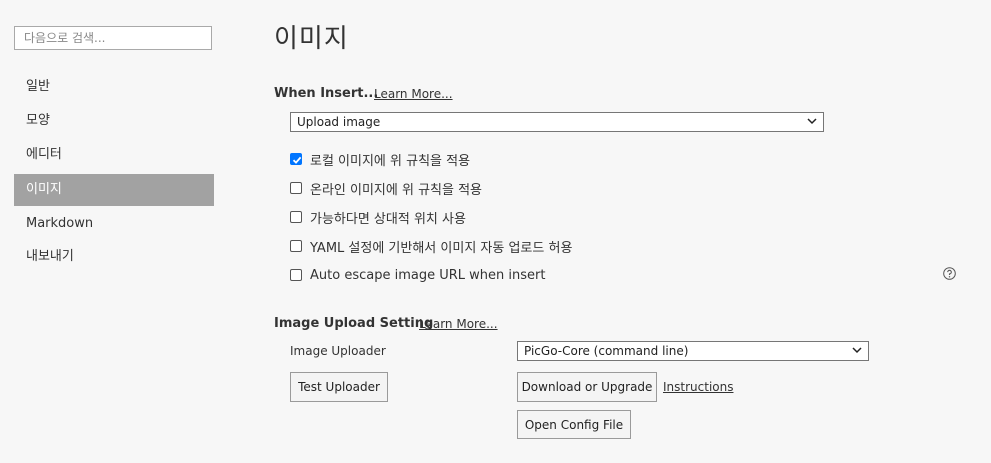 This screenshot has width=991, height=463. What do you see at coordinates (114, 190) in the screenshot?
I see `sidebar-item-image: 이미지` at bounding box center [114, 190].